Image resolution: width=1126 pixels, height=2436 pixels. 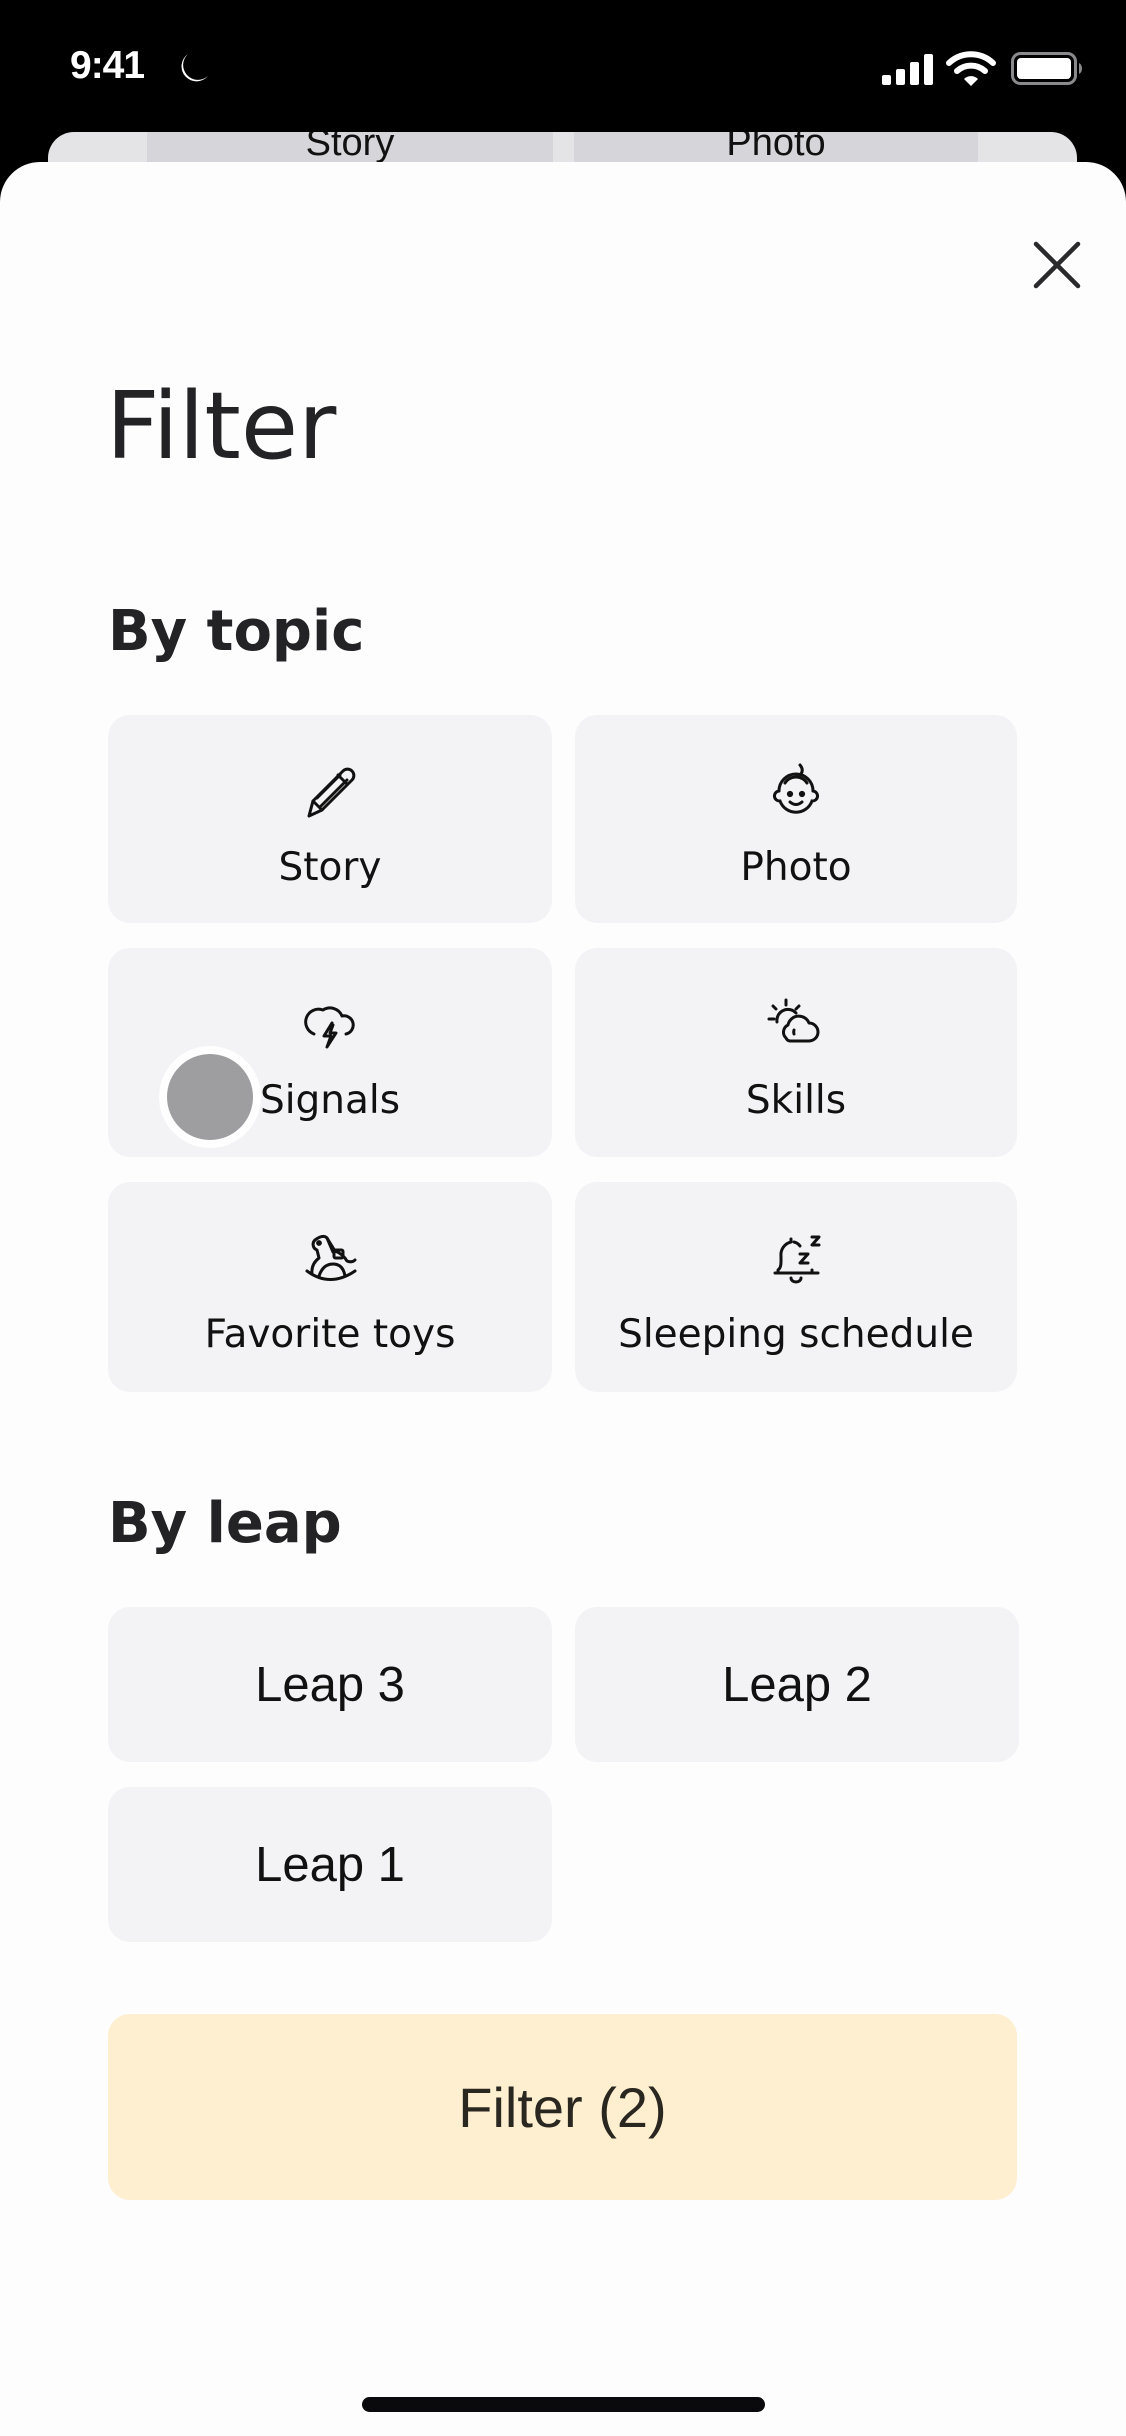 What do you see at coordinates (236, 631) in the screenshot?
I see `section-heading-topic: By topic` at bounding box center [236, 631].